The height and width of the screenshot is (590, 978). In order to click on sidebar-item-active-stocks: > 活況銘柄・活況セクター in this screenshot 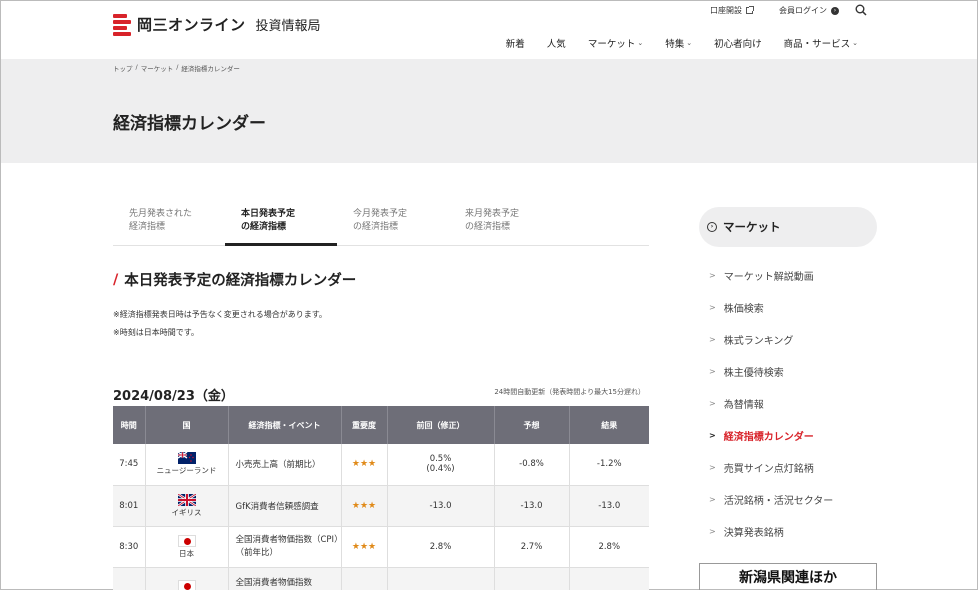, I will do `click(771, 499)`.